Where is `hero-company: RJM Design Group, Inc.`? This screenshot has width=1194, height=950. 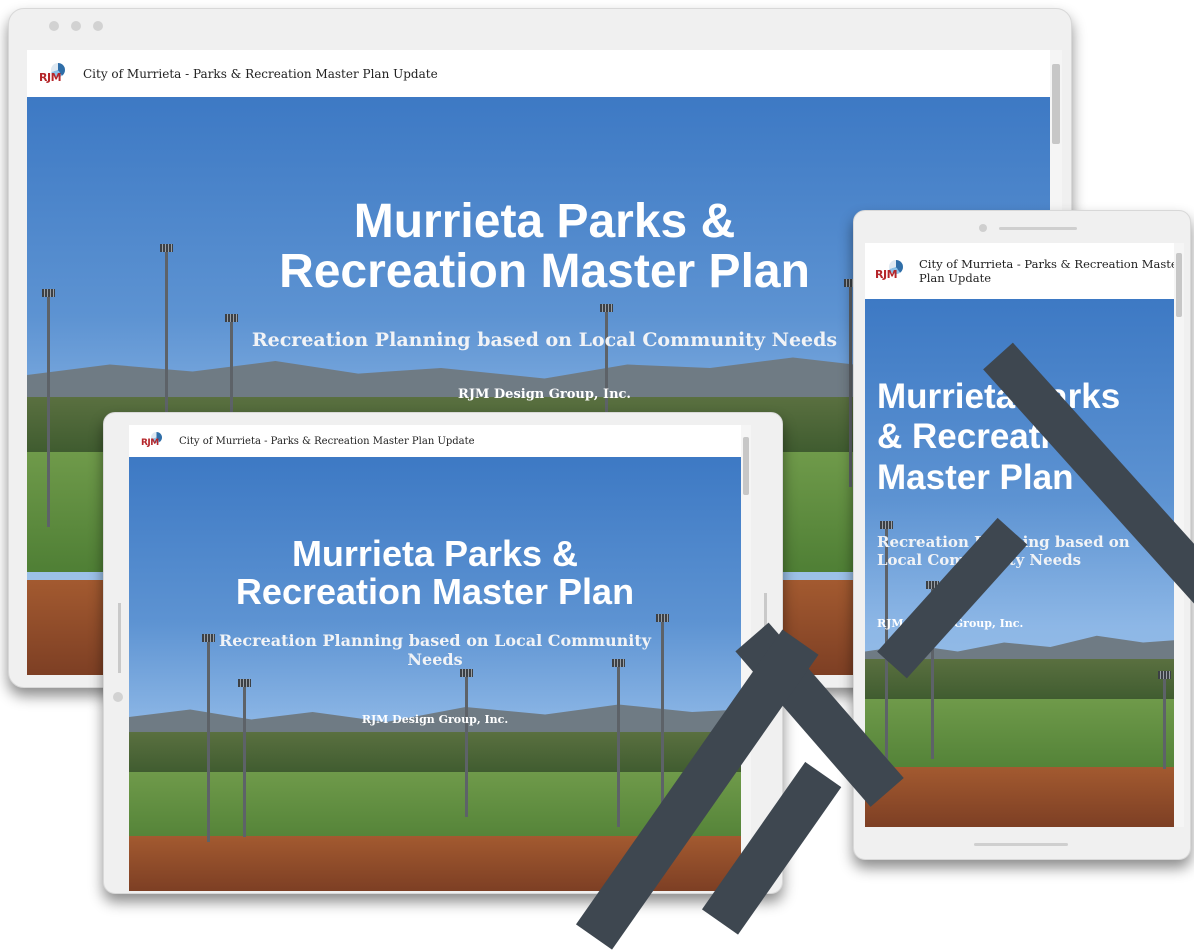
hero-company: RJM Design Group, Inc. is located at coordinates (435, 719).